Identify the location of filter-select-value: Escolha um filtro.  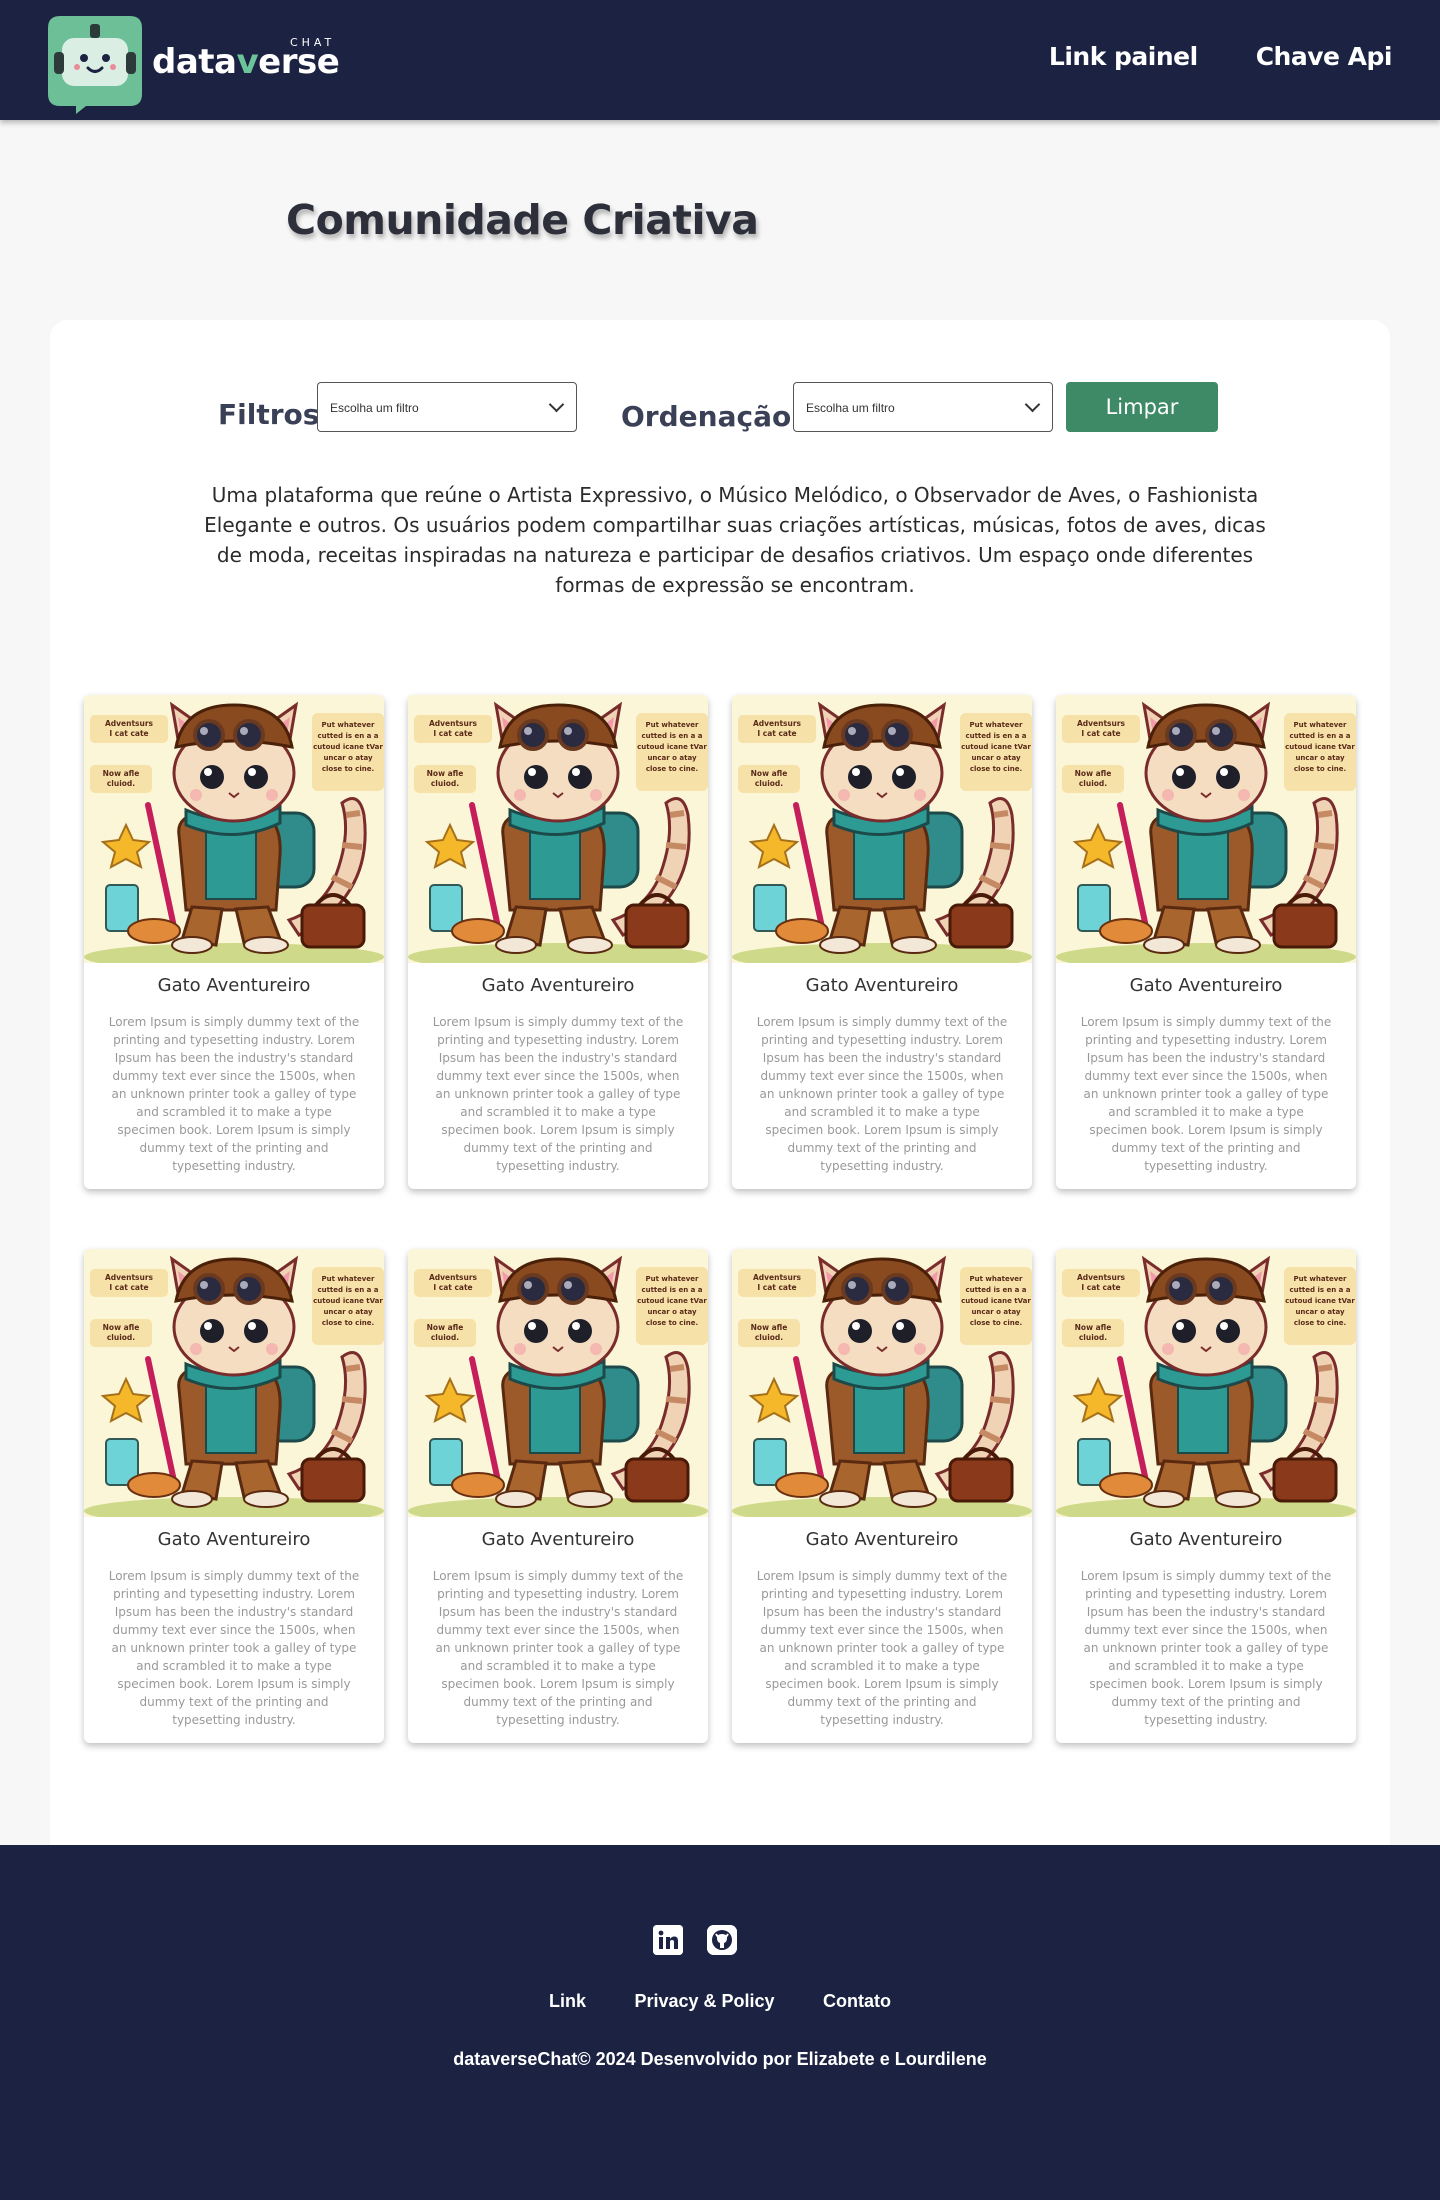
(374, 408).